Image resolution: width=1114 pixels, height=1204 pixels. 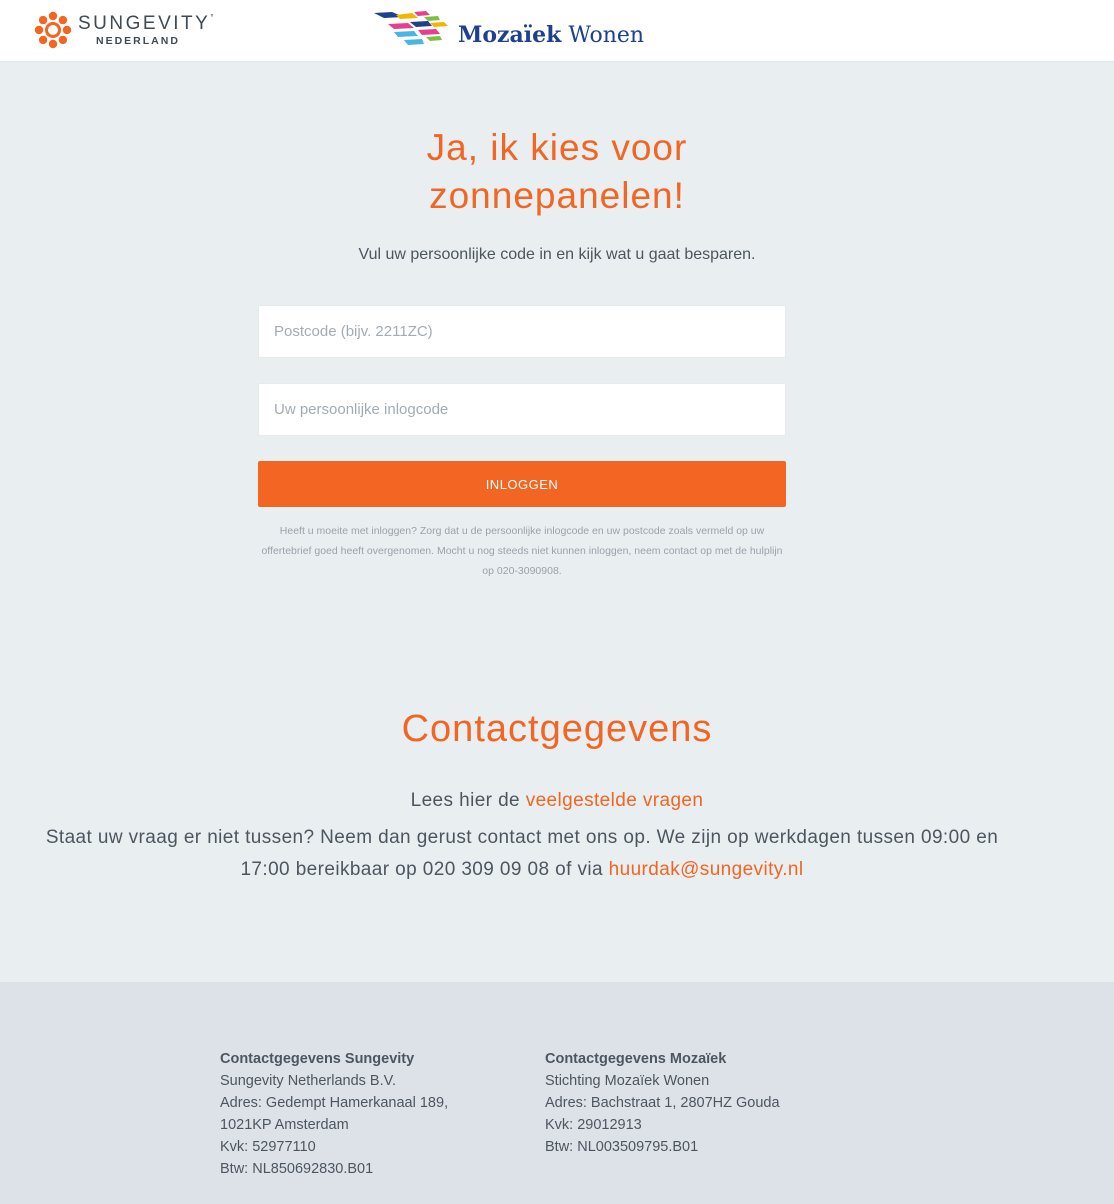 I want to click on mozaiek-logo-text: Mozaïek Wonen, so click(x=551, y=35).